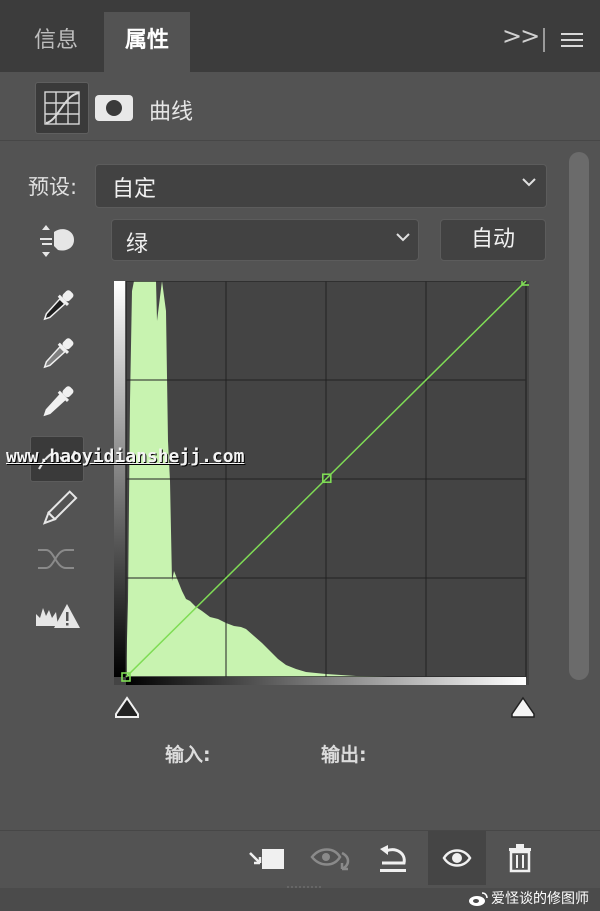  What do you see at coordinates (520, 858) in the screenshot?
I see `delete-icon` at bounding box center [520, 858].